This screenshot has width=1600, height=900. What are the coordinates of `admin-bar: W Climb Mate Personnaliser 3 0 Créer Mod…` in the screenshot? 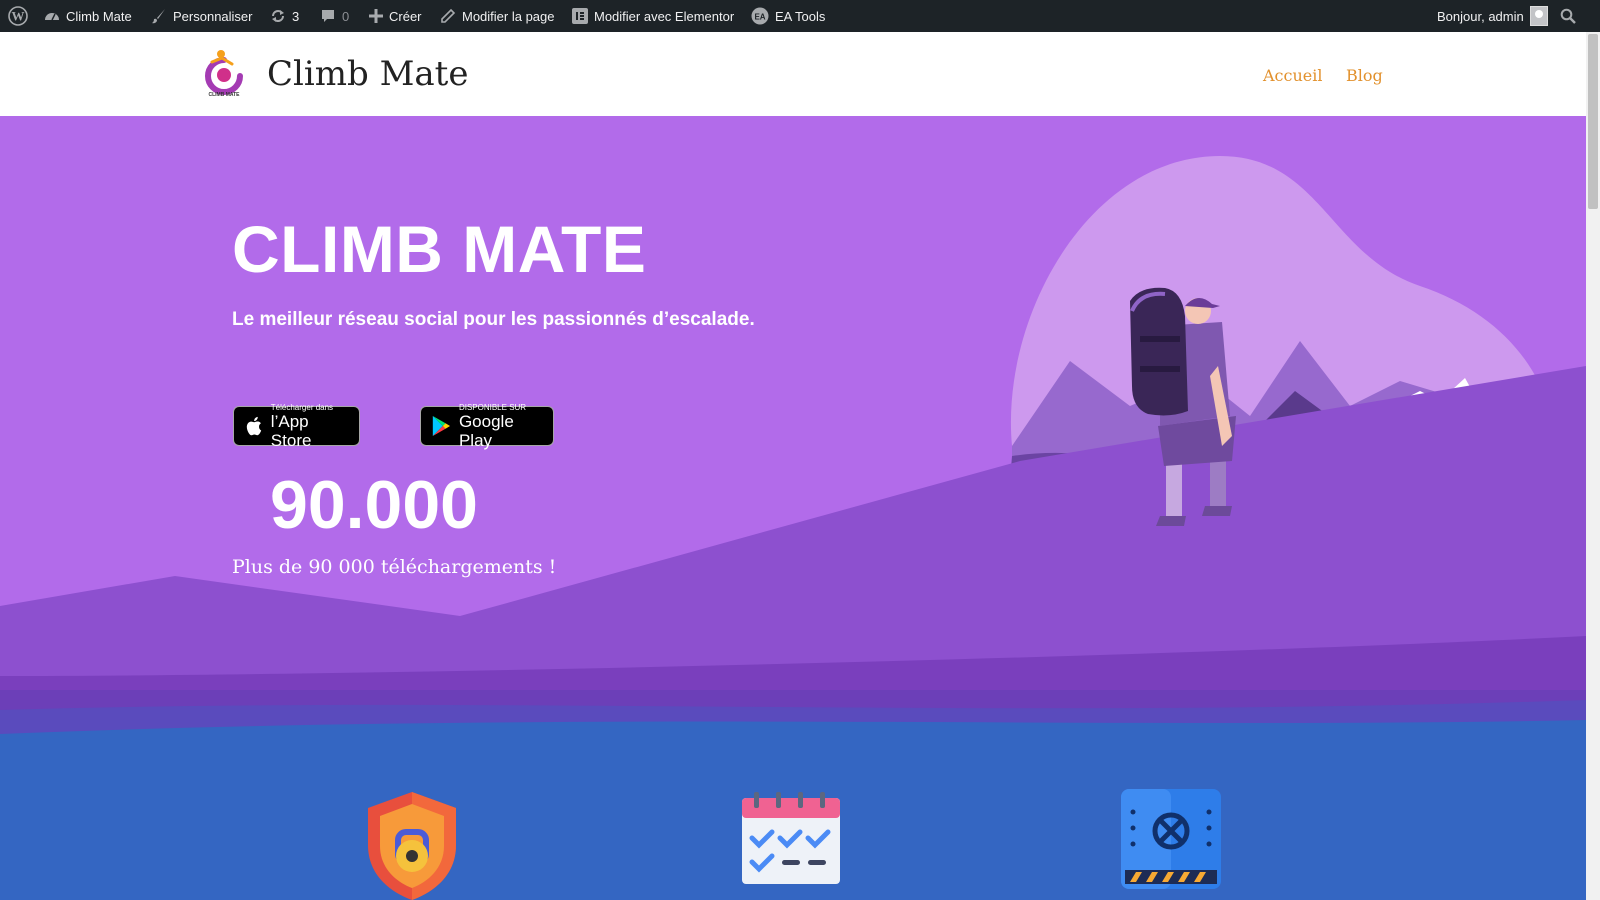 It's located at (800, 16).